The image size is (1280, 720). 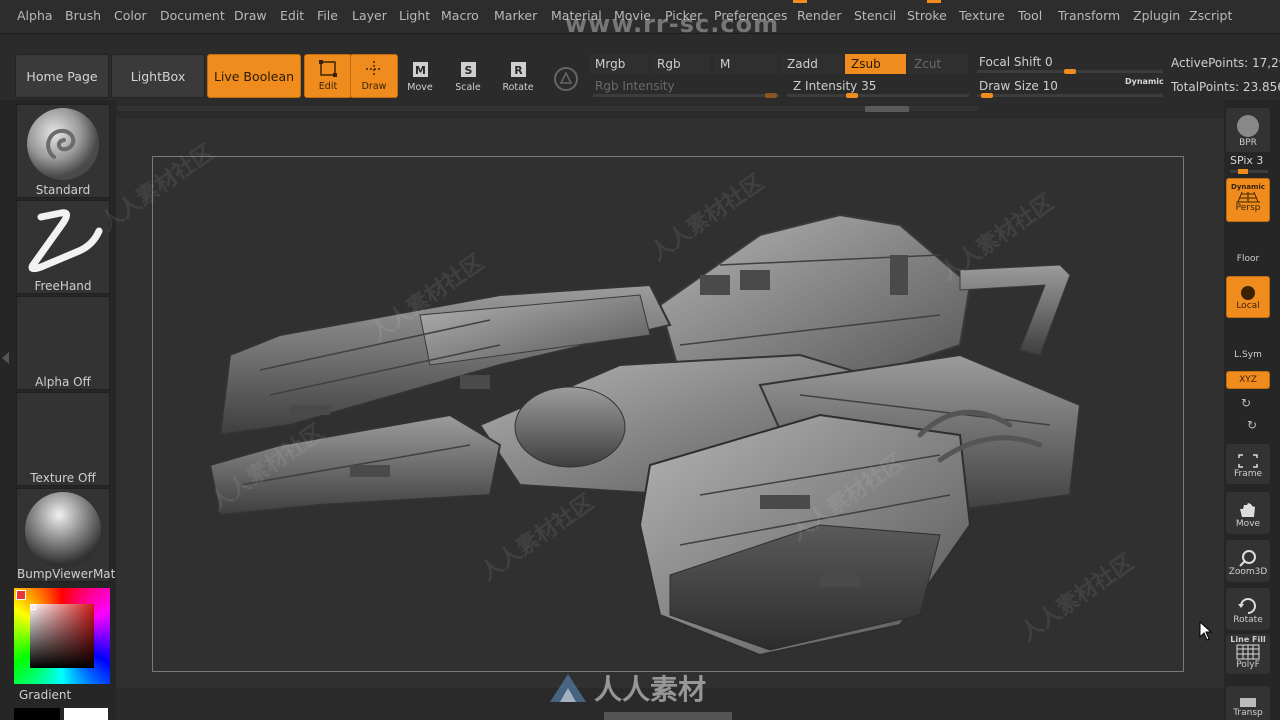 I want to click on transp-button: Transp, so click(x=1248, y=703).